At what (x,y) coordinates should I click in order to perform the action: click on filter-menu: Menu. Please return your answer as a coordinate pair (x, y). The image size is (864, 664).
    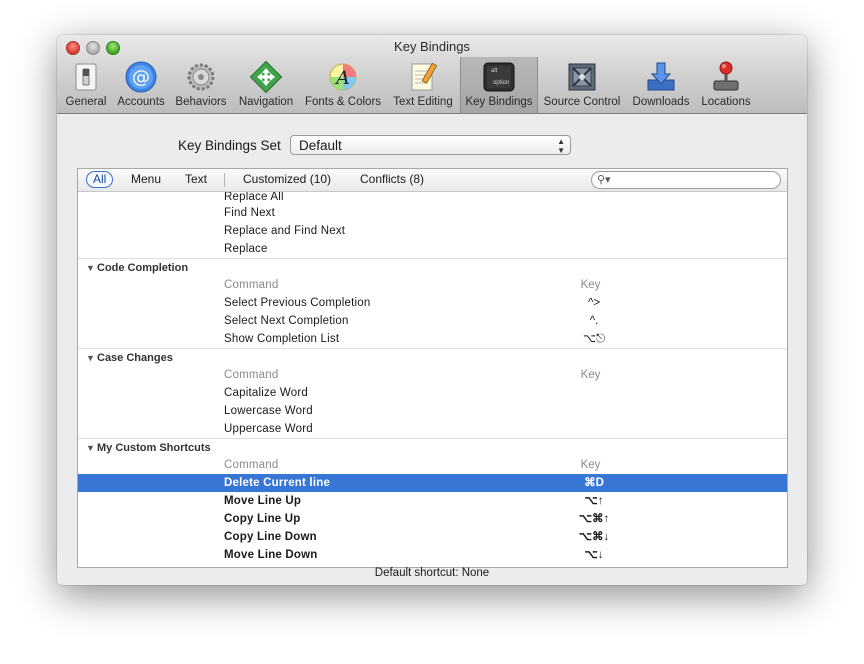
    Looking at the image, I should click on (146, 179).